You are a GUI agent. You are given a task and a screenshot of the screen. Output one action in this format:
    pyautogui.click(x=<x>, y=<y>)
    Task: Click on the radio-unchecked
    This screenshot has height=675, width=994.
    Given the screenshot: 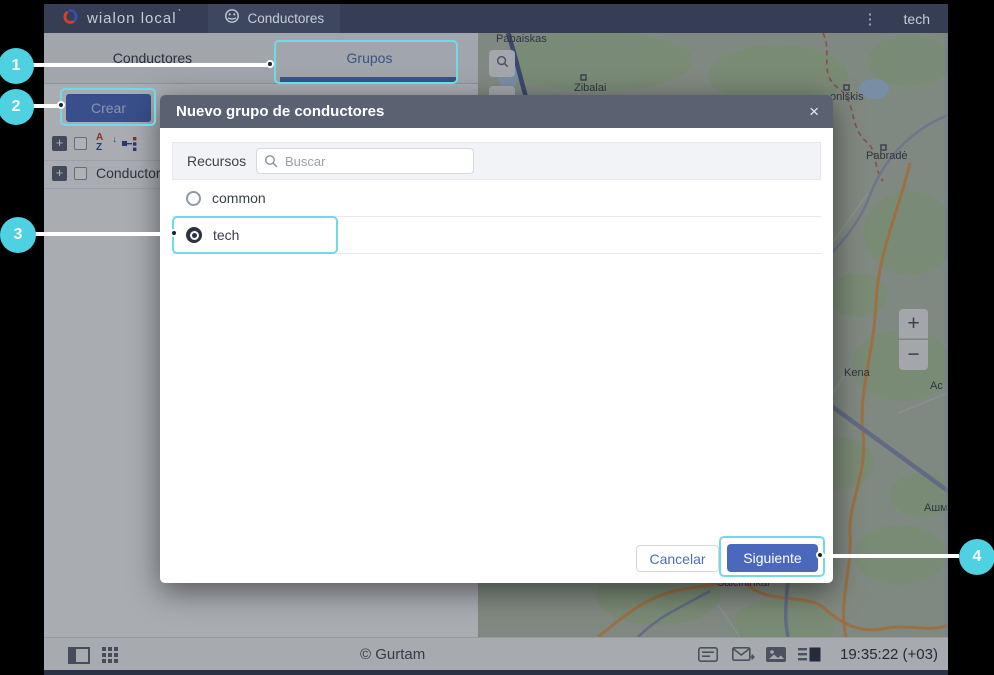 What is the action you would take?
    pyautogui.click(x=193, y=198)
    